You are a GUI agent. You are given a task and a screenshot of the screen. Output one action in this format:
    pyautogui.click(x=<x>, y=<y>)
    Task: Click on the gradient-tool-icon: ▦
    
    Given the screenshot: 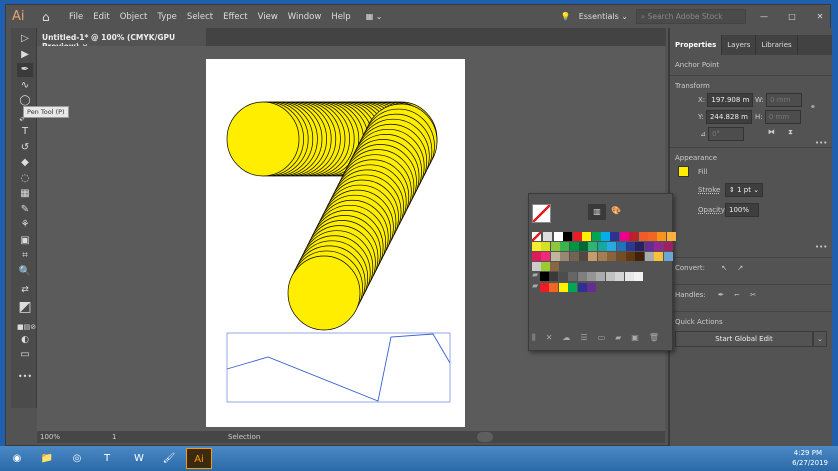 What is the action you would take?
    pyautogui.click(x=25, y=194)
    